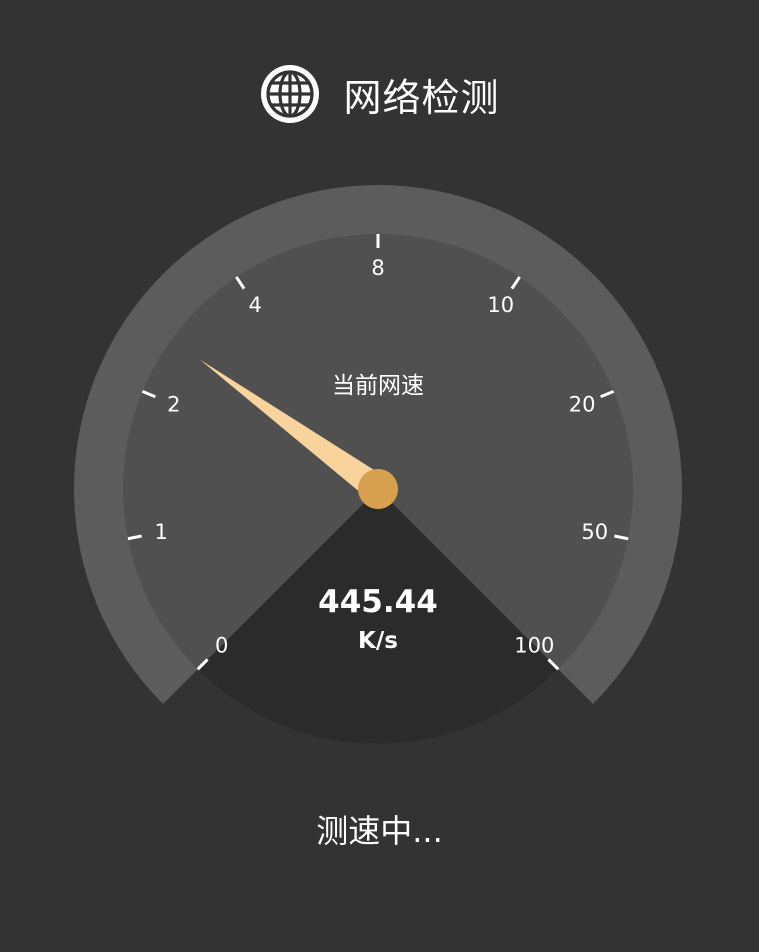  I want to click on gauge-tick-label: 8, so click(377, 268).